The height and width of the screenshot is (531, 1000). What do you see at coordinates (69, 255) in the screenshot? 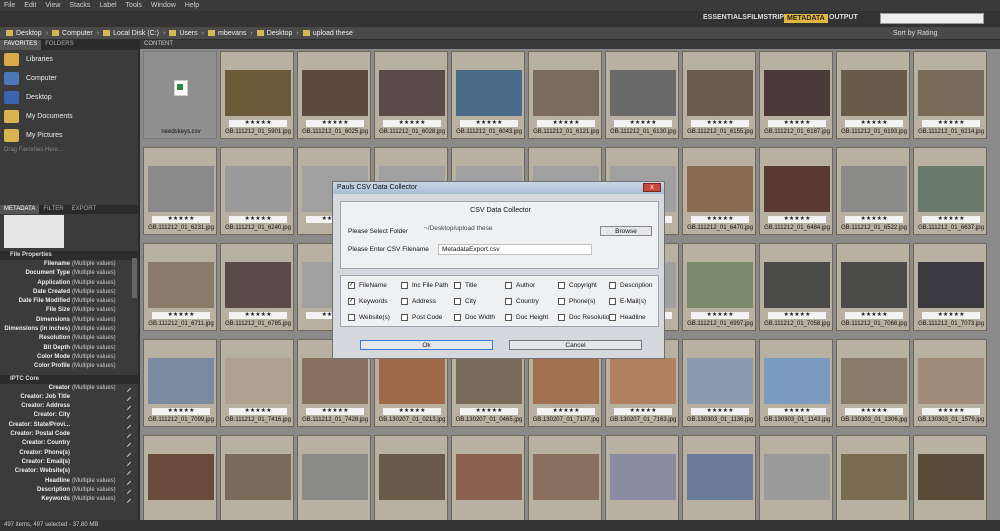
I see `file-properties-header: File Properties` at bounding box center [69, 255].